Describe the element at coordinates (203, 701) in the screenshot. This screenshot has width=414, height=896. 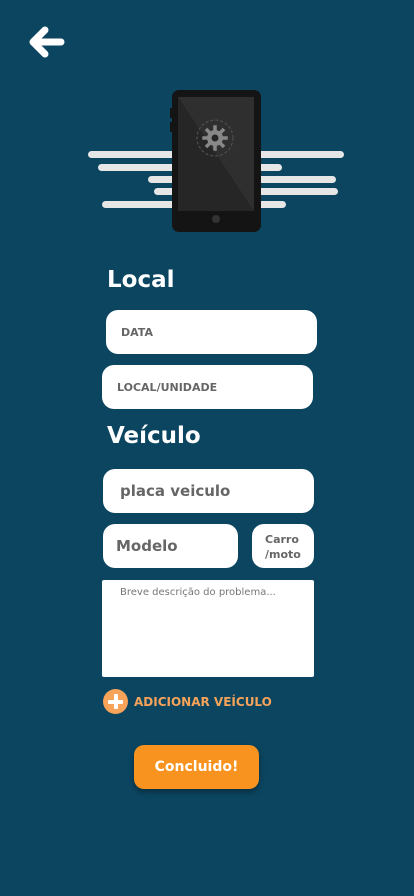
I see `add-vehicle-label: ADICIONAR VEÍCULO` at that location.